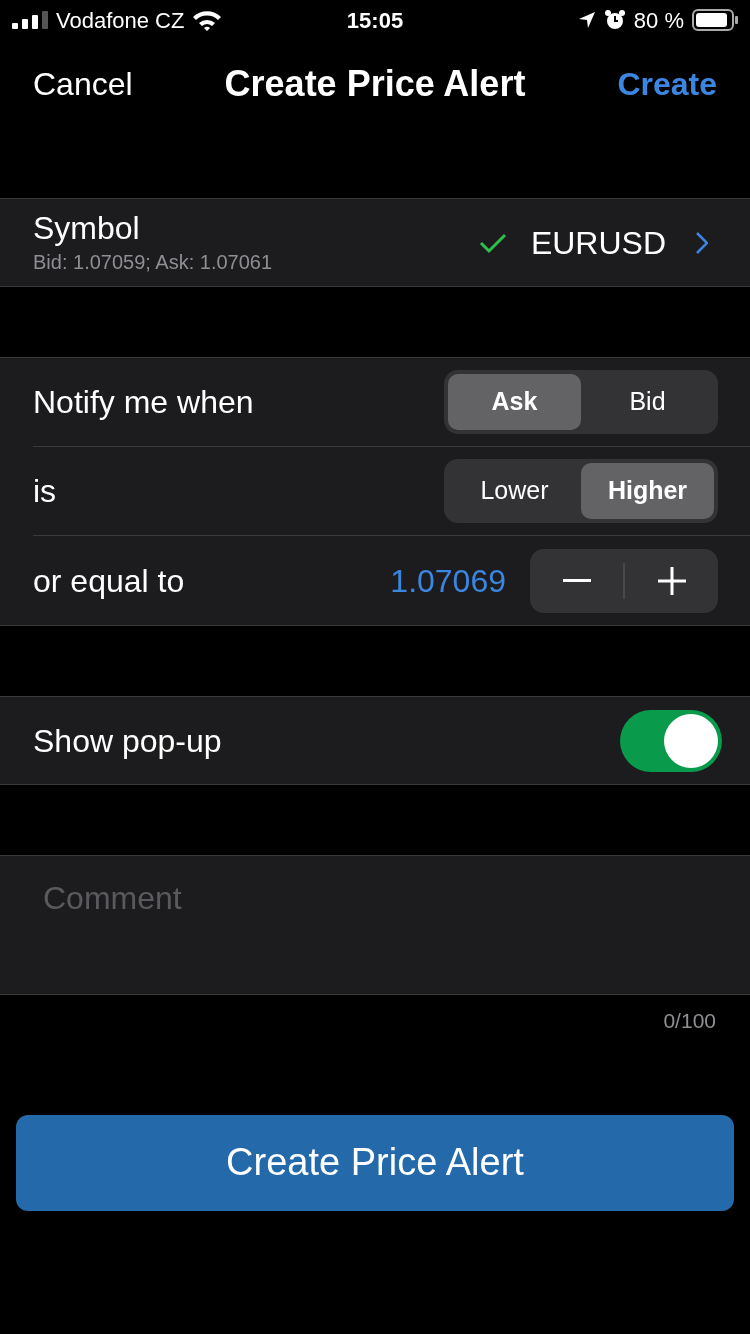  What do you see at coordinates (375, 925) in the screenshot?
I see `comment-field: Comment` at bounding box center [375, 925].